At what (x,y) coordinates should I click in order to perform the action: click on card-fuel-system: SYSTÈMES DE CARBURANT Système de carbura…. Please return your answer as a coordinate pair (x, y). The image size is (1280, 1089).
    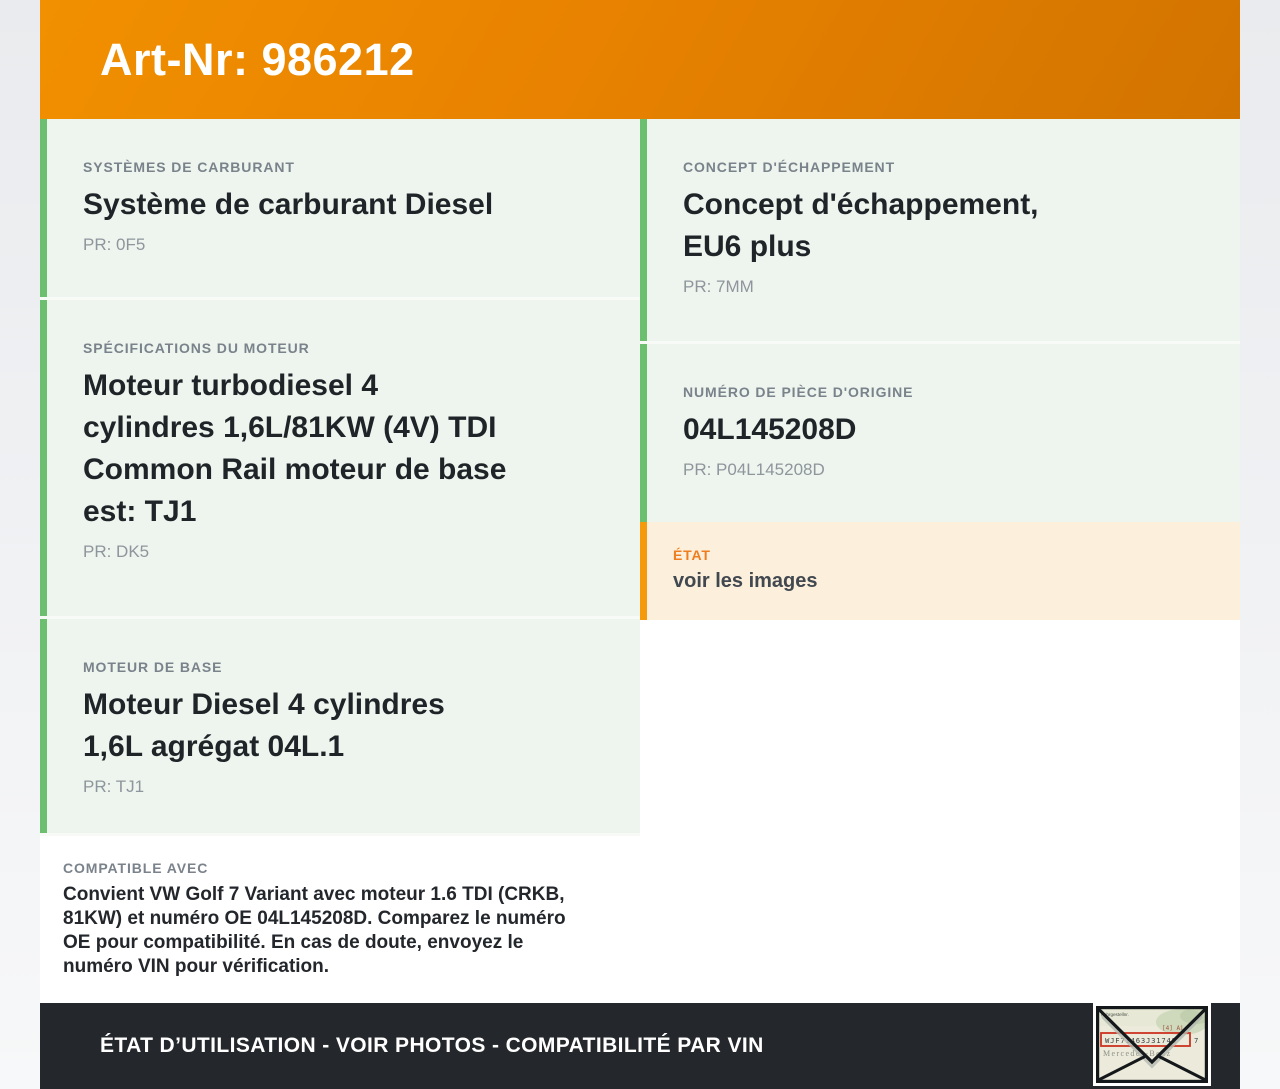
    Looking at the image, I should click on (340, 208).